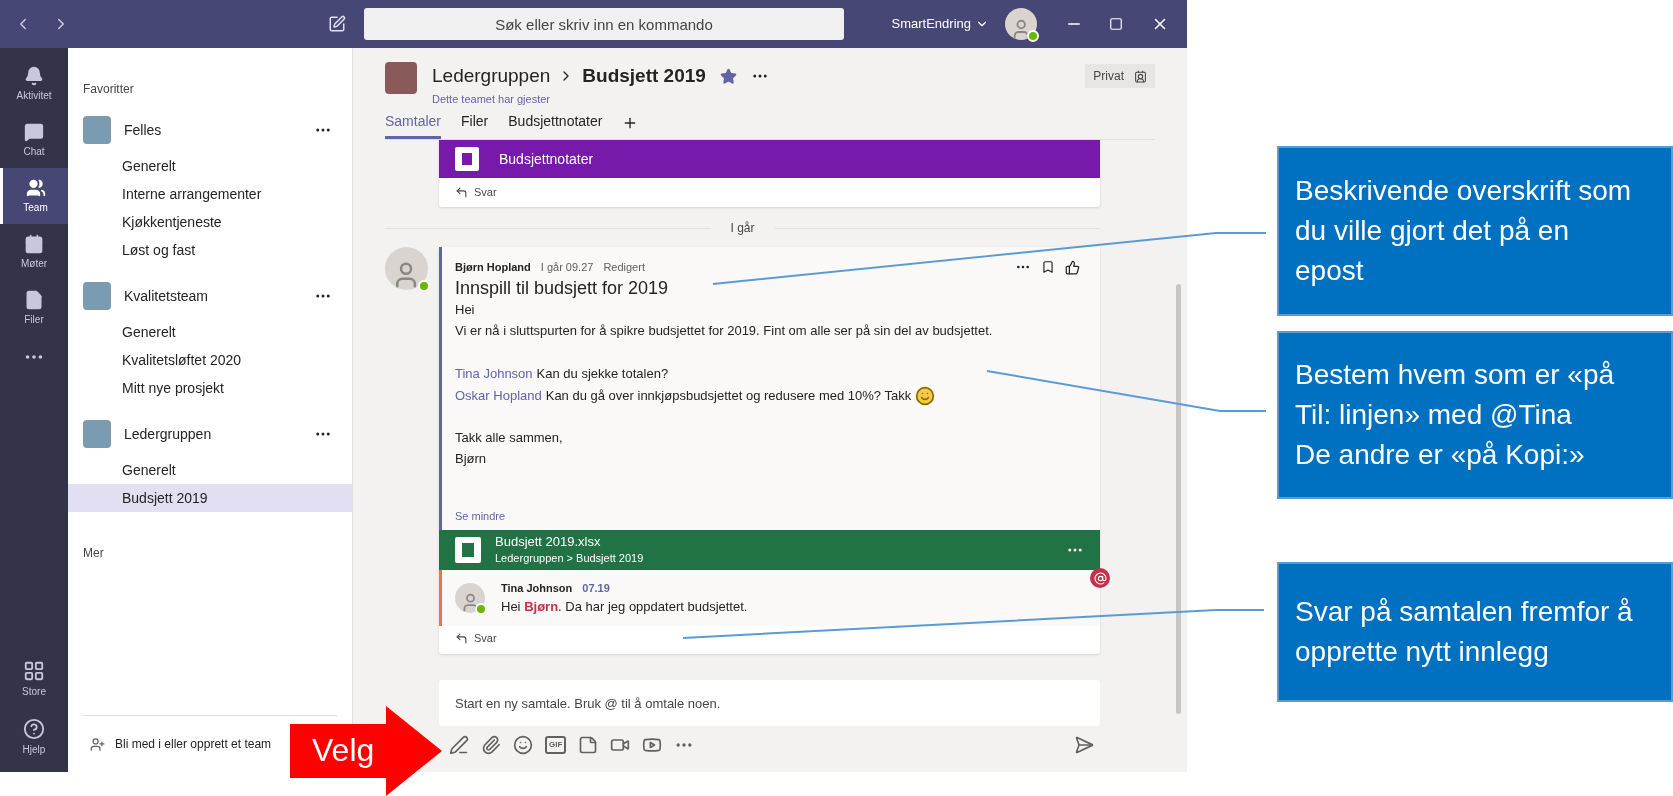  What do you see at coordinates (35, 187) in the screenshot?
I see `teams-icon` at bounding box center [35, 187].